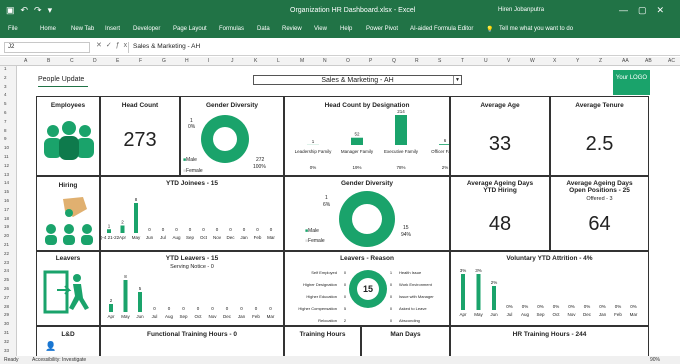  What do you see at coordinates (394, 61) in the screenshot?
I see `column-header: Q` at bounding box center [394, 61].